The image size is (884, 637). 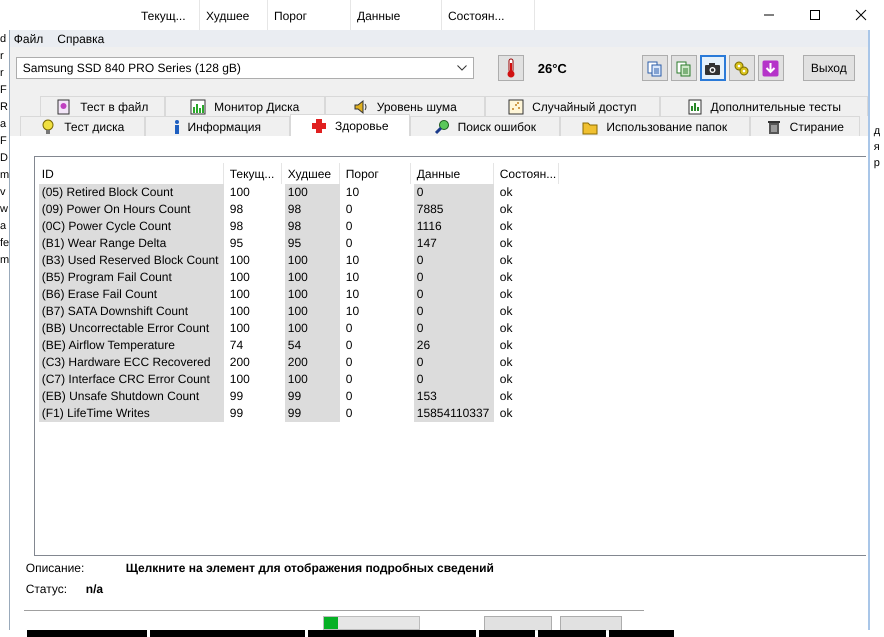 I want to click on tab: Стирание, so click(x=805, y=126).